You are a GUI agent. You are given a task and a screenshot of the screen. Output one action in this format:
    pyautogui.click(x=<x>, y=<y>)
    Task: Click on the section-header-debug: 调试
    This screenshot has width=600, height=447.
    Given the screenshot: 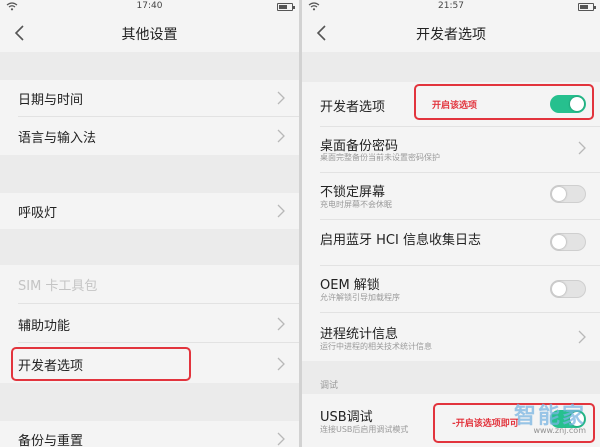 What is the action you would take?
    pyautogui.click(x=329, y=386)
    